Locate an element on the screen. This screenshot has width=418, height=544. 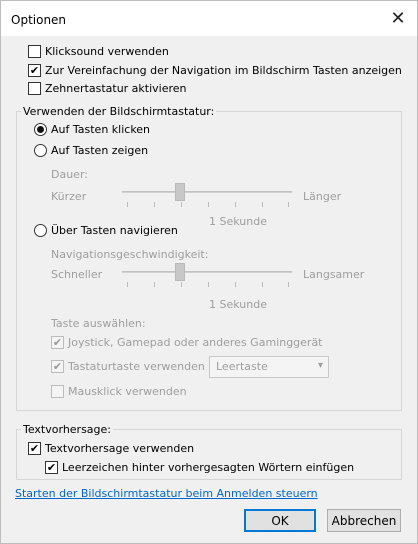
keyboard-key-label: Tastaturtaste verwenden is located at coordinates (136, 366).